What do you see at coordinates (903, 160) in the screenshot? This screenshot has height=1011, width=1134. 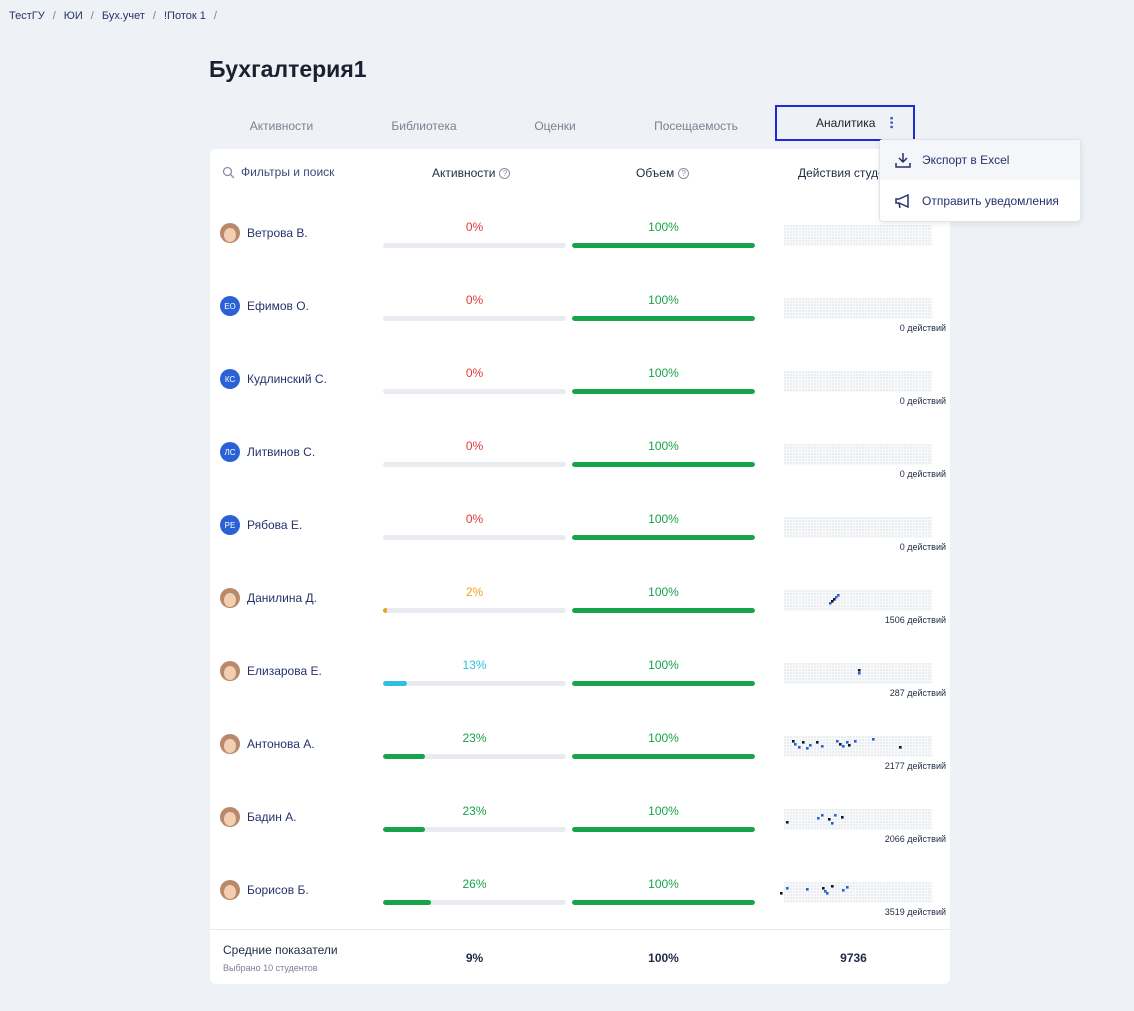 I see `download-icon` at bounding box center [903, 160].